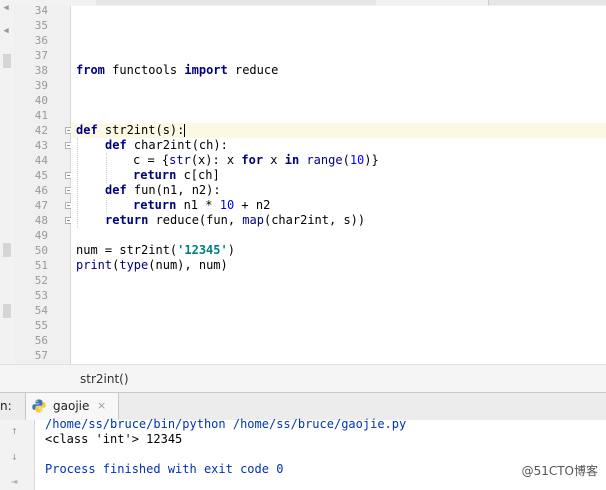 This screenshot has height=490, width=606. I want to click on code-text: c = {, so click(151, 160).